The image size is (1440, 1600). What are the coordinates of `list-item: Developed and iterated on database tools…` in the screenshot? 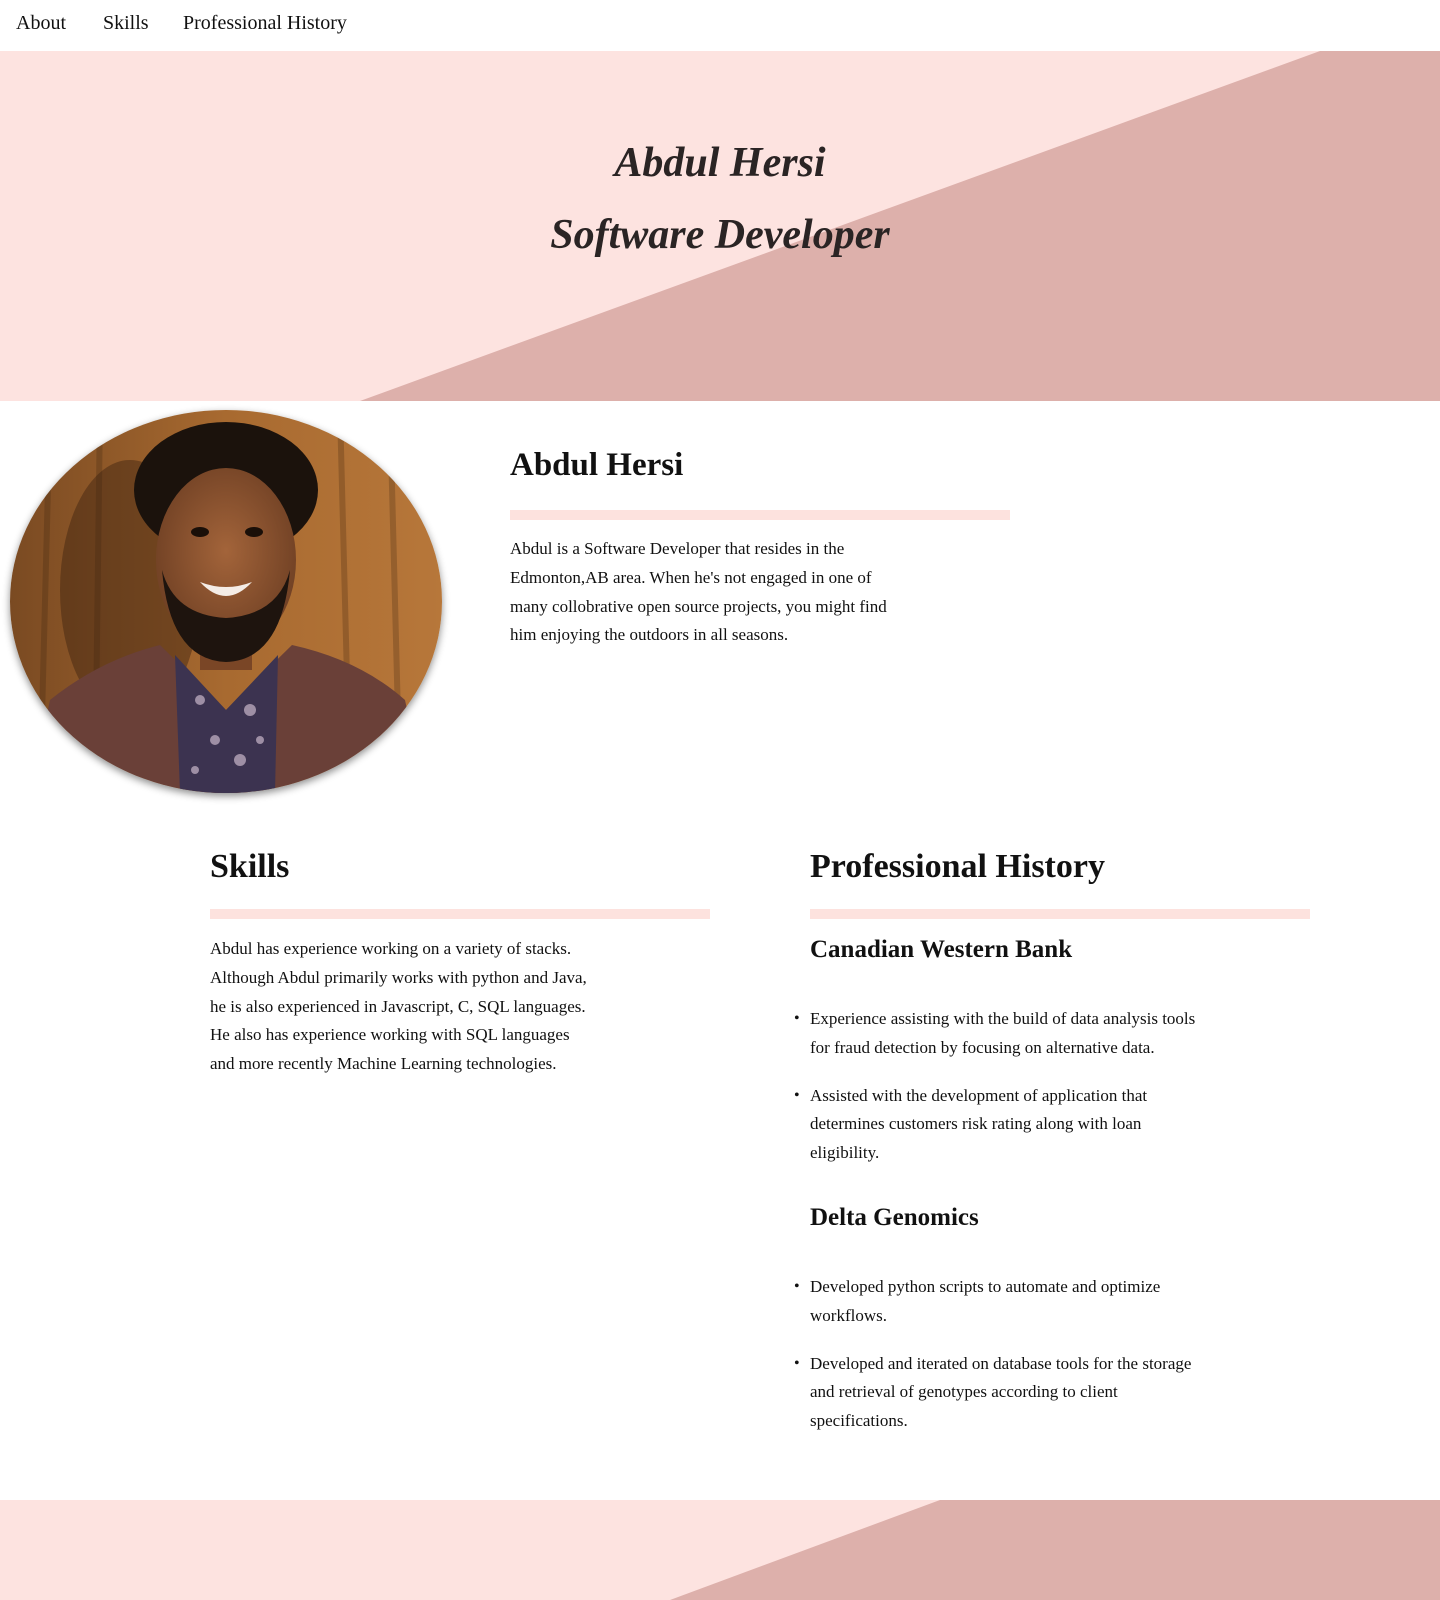 It's located at (1022, 1393).